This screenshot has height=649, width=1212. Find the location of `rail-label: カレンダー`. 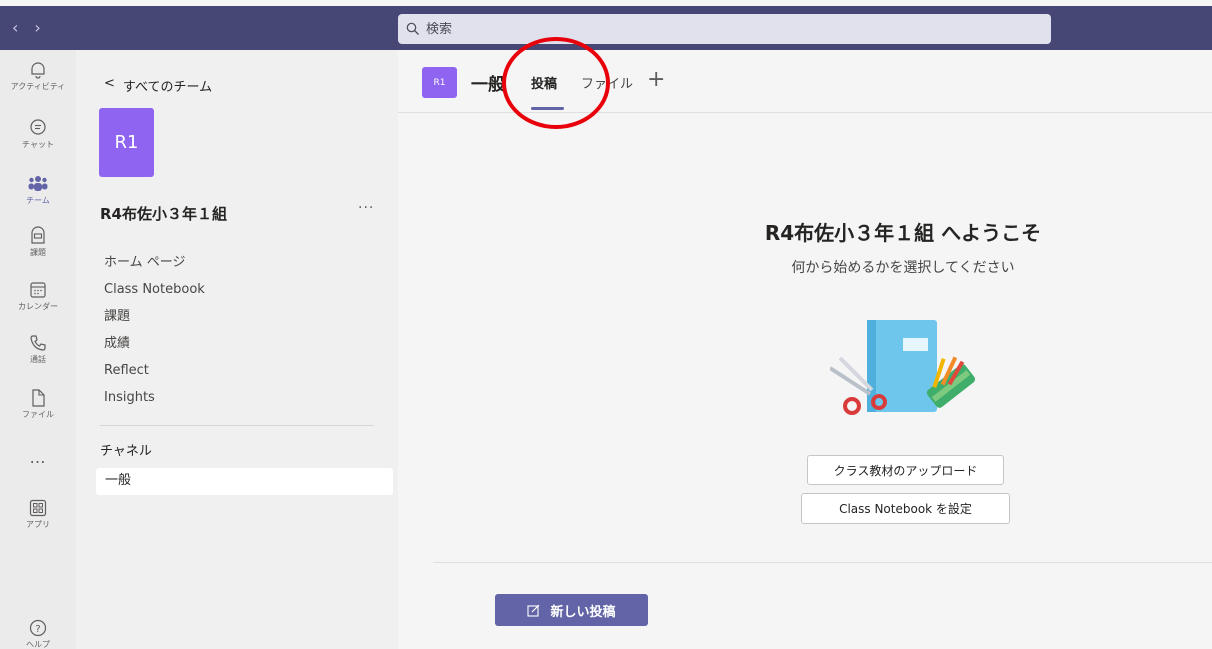

rail-label: カレンダー is located at coordinates (38, 306).